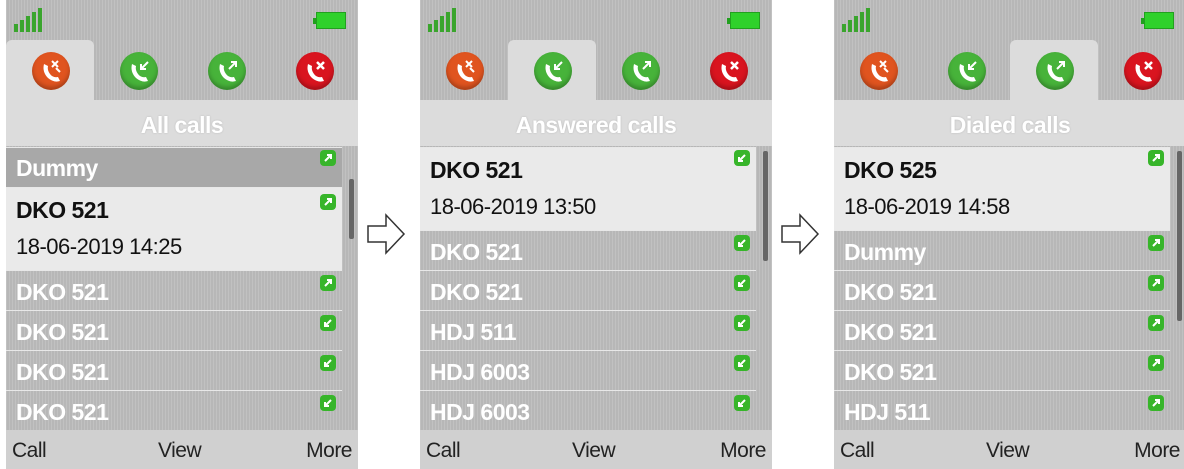  I want to click on call-timestamp: 18-06-2019 14:58, so click(927, 206).